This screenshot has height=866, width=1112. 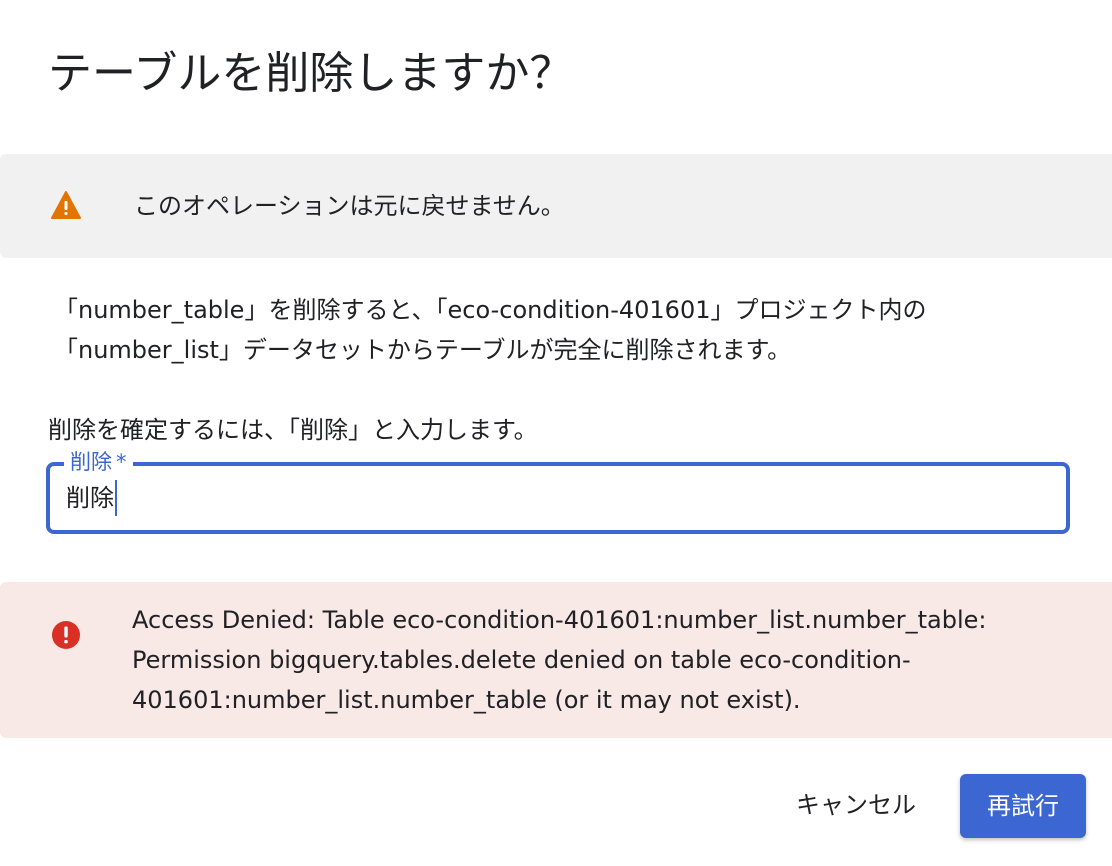 I want to click on warning-text: このオペレーションは元に戻せません。, so click(x=349, y=206).